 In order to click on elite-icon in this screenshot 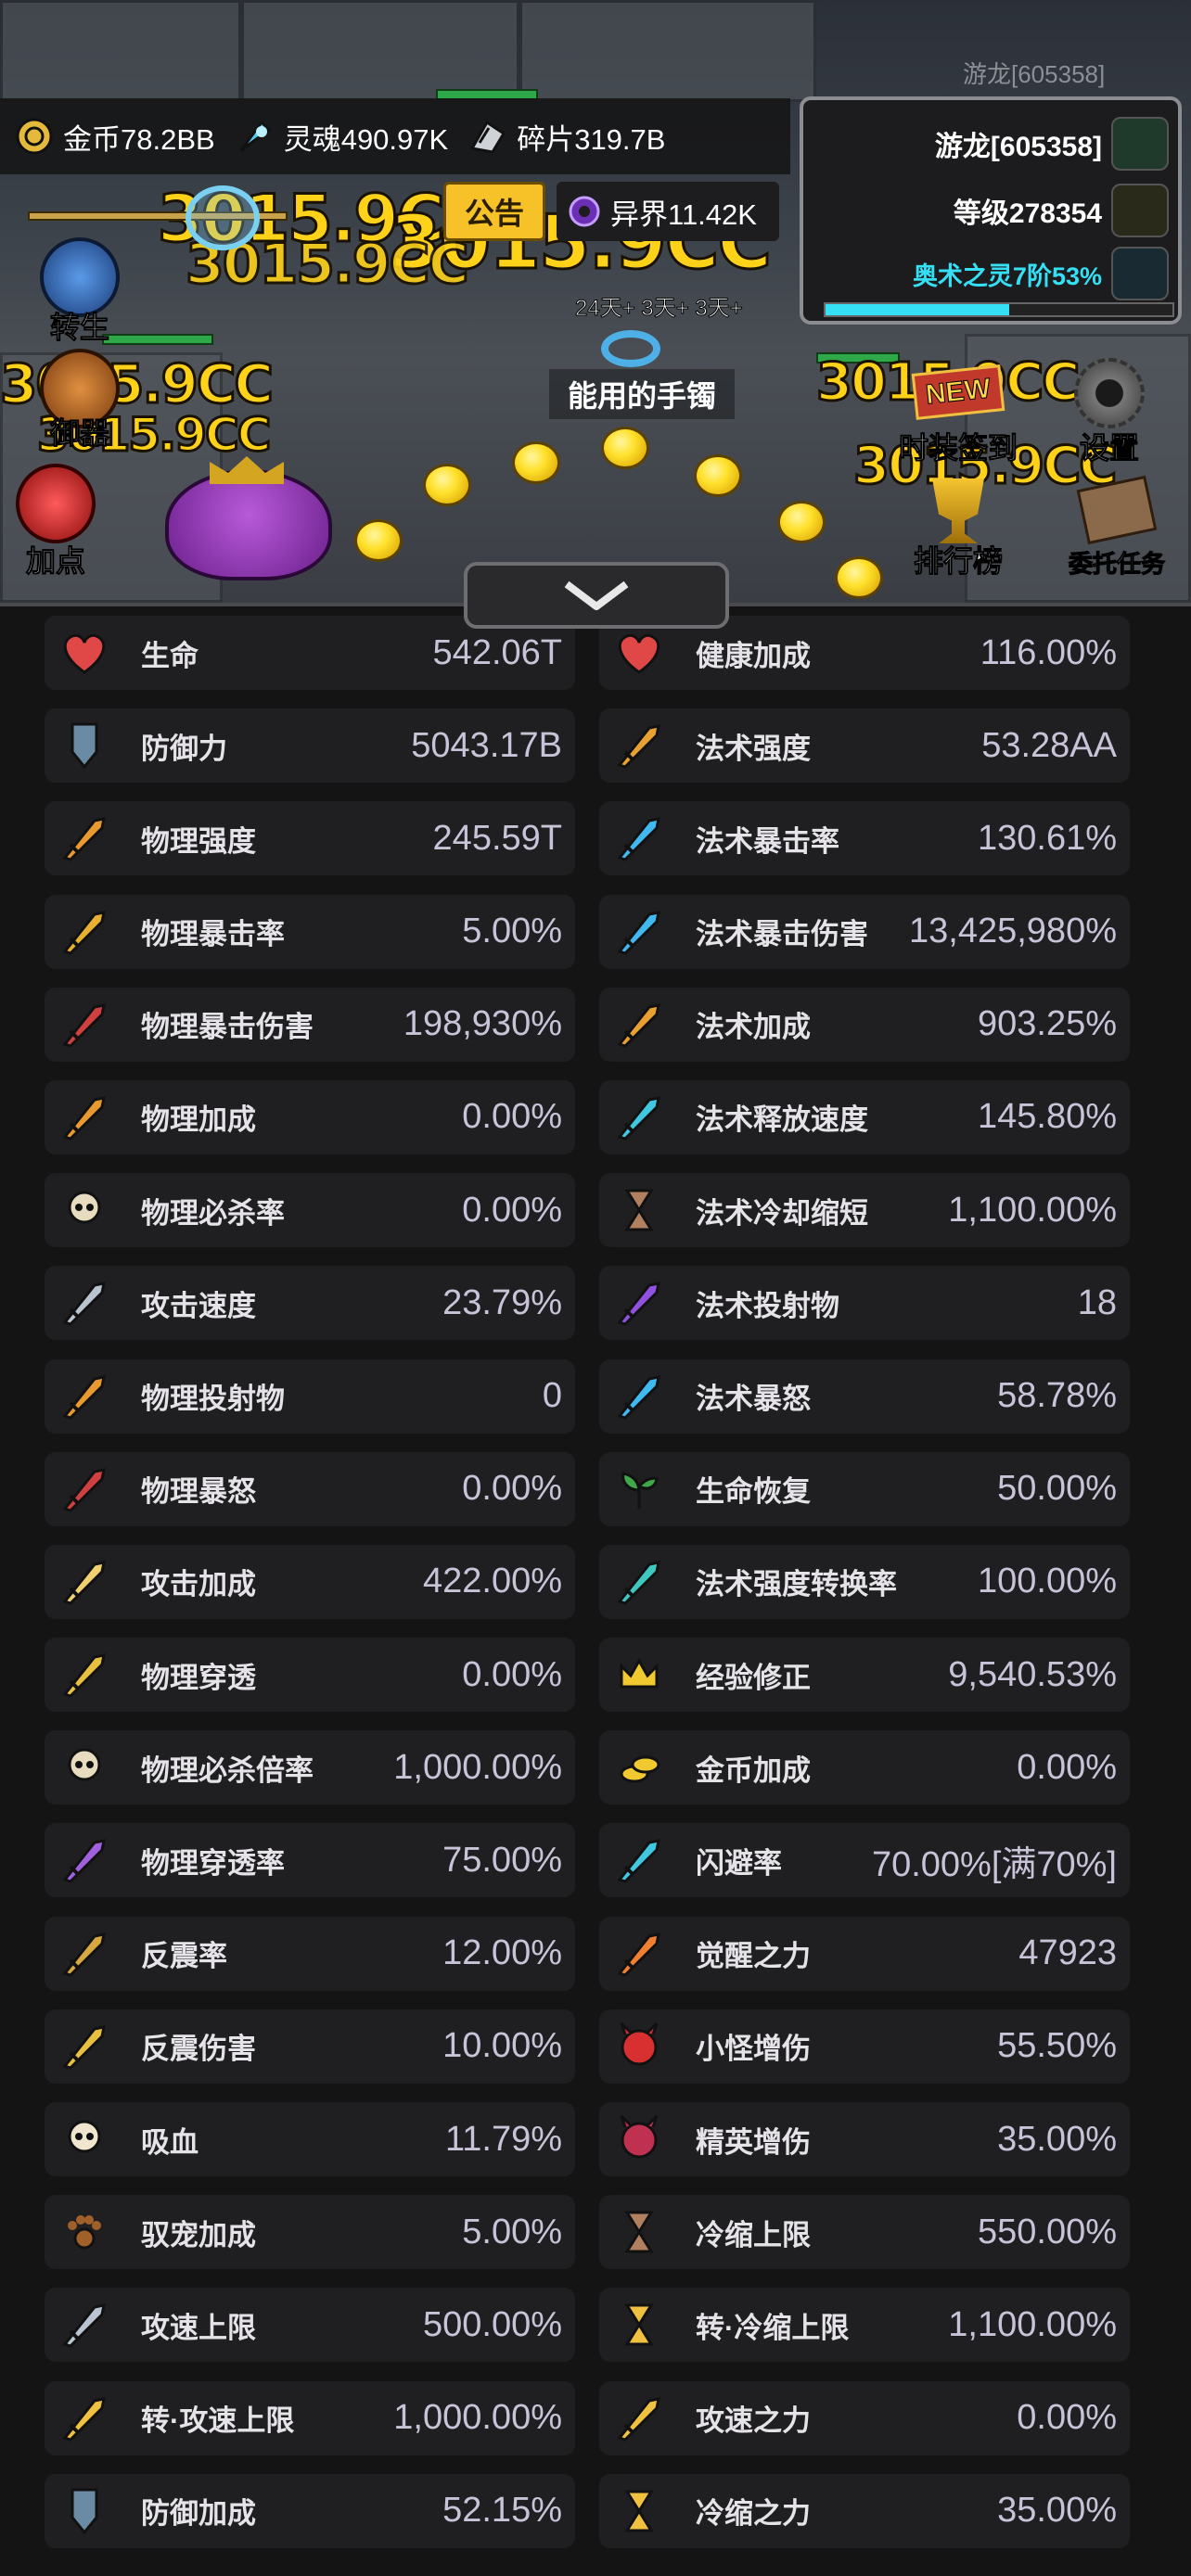, I will do `click(639, 2139)`.